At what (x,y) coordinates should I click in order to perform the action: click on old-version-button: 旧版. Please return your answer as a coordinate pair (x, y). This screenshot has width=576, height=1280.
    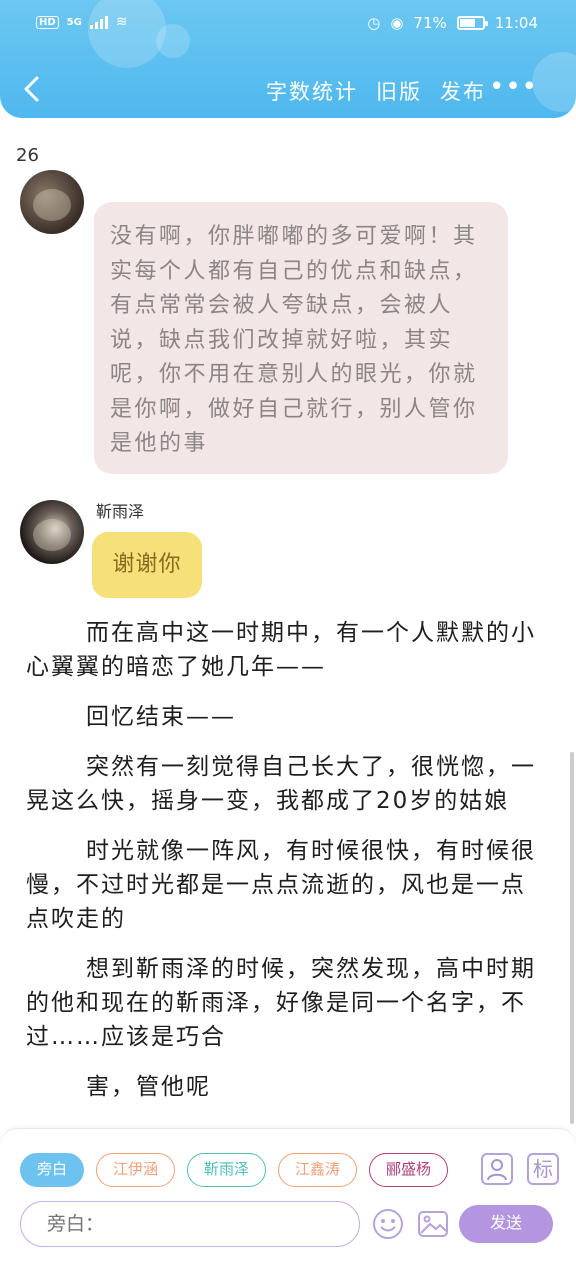
    Looking at the image, I should click on (399, 91).